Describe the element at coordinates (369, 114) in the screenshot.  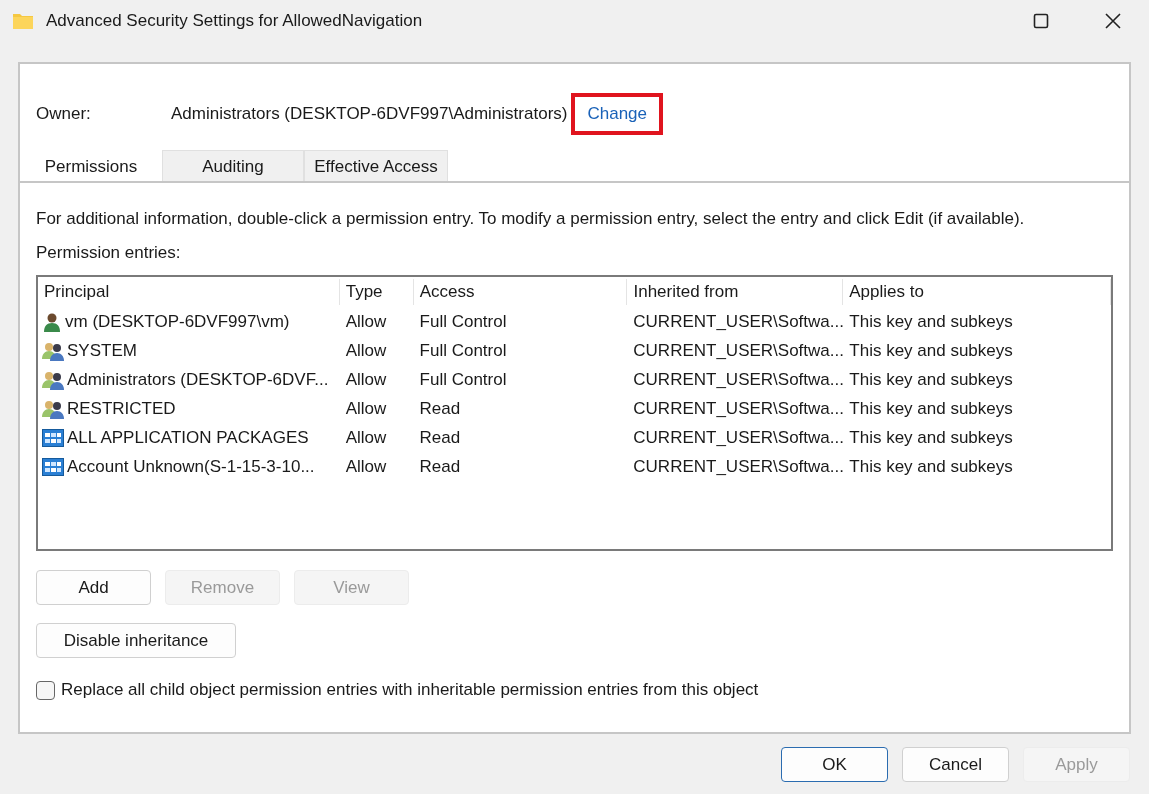
I see `owner-value: Administrators (DESKTOP-6DVF997\Administrators)` at that location.